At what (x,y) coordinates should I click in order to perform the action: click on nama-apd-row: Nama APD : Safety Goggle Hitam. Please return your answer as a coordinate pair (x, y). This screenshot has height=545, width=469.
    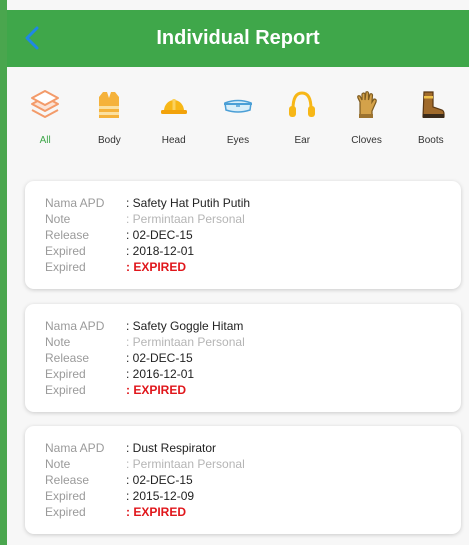
    Looking at the image, I should click on (144, 326).